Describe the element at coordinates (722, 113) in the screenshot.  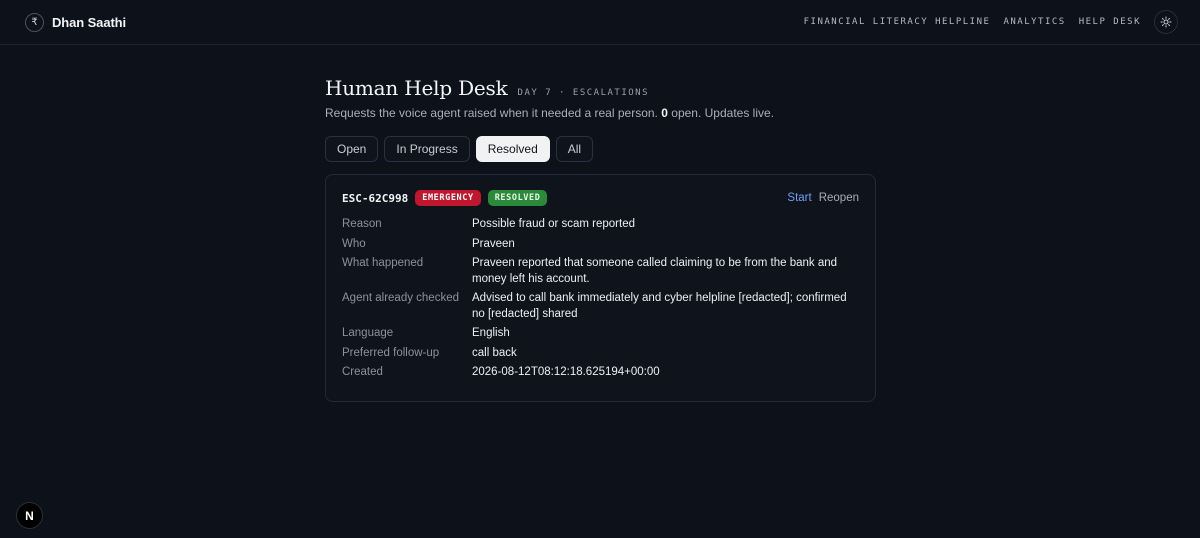
I see `subtitle-suffix: open. Updates live.` at that location.